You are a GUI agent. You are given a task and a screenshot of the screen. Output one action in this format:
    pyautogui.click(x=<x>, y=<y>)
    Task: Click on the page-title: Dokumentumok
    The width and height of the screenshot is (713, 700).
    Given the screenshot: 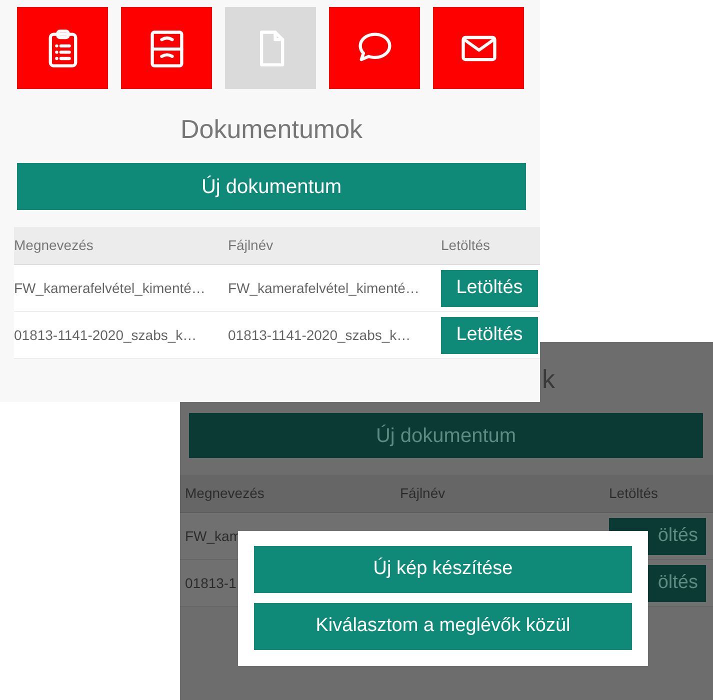 What is the action you would take?
    pyautogui.click(x=271, y=129)
    